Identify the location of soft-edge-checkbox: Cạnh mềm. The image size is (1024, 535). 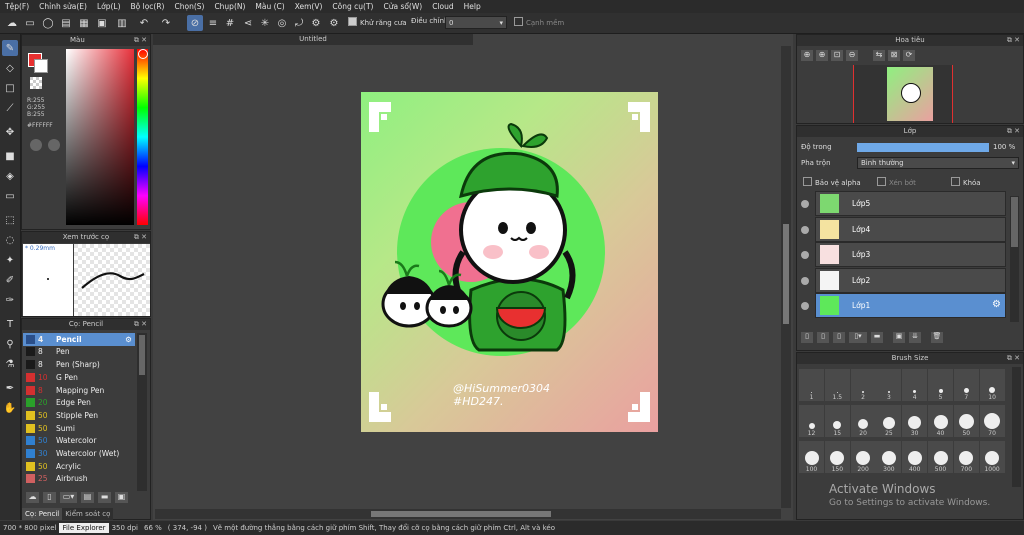
(539, 22).